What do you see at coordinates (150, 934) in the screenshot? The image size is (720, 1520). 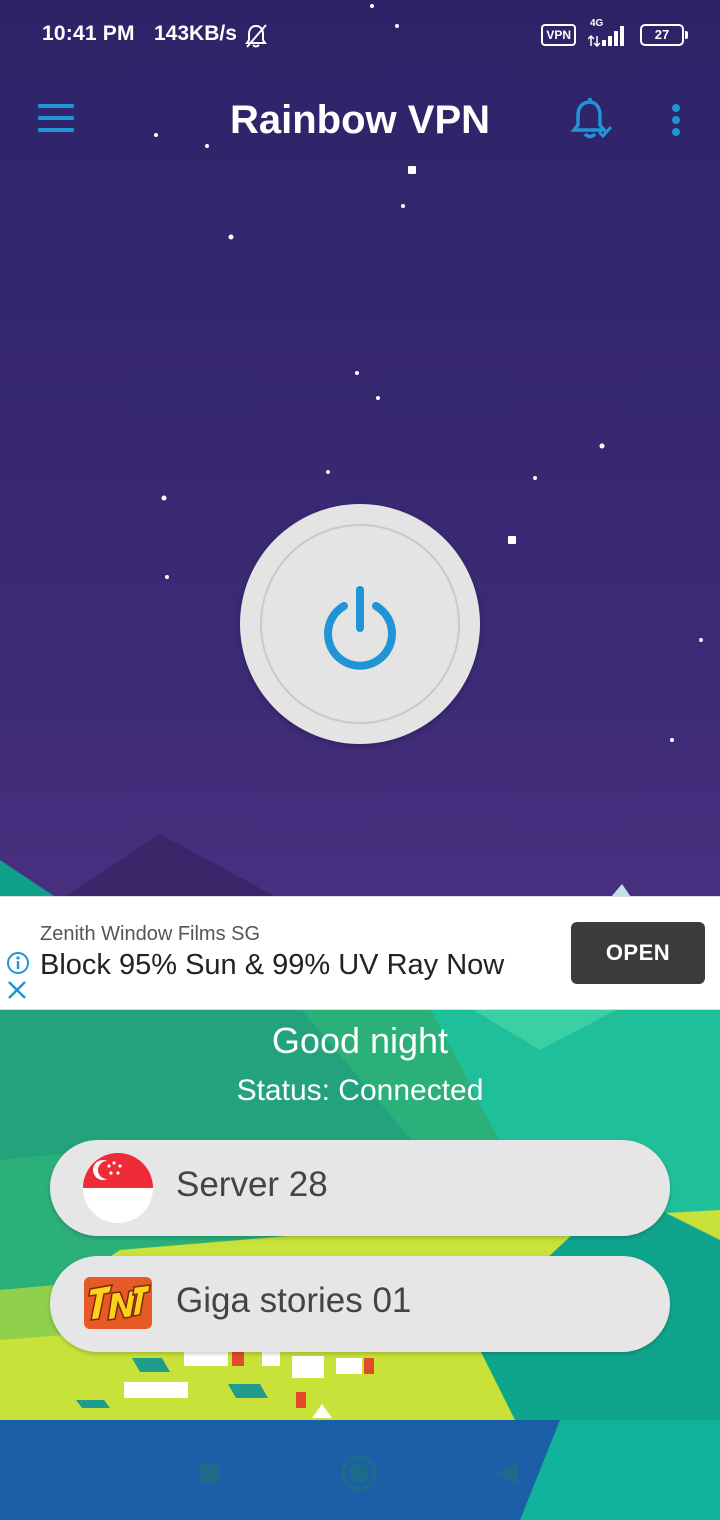 I see `ad-advertiser: Zenith Window Films SG` at bounding box center [150, 934].